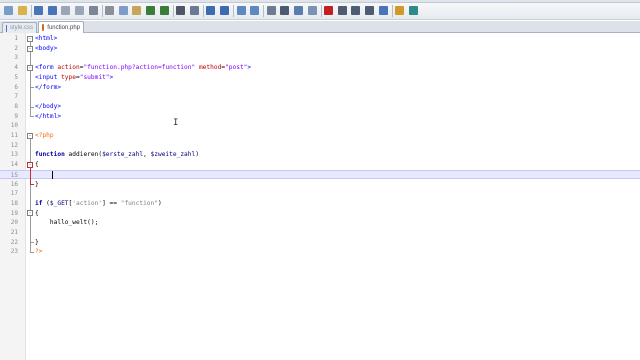 The image size is (640, 360). I want to click on tab-label: style.css, so click(21, 28).